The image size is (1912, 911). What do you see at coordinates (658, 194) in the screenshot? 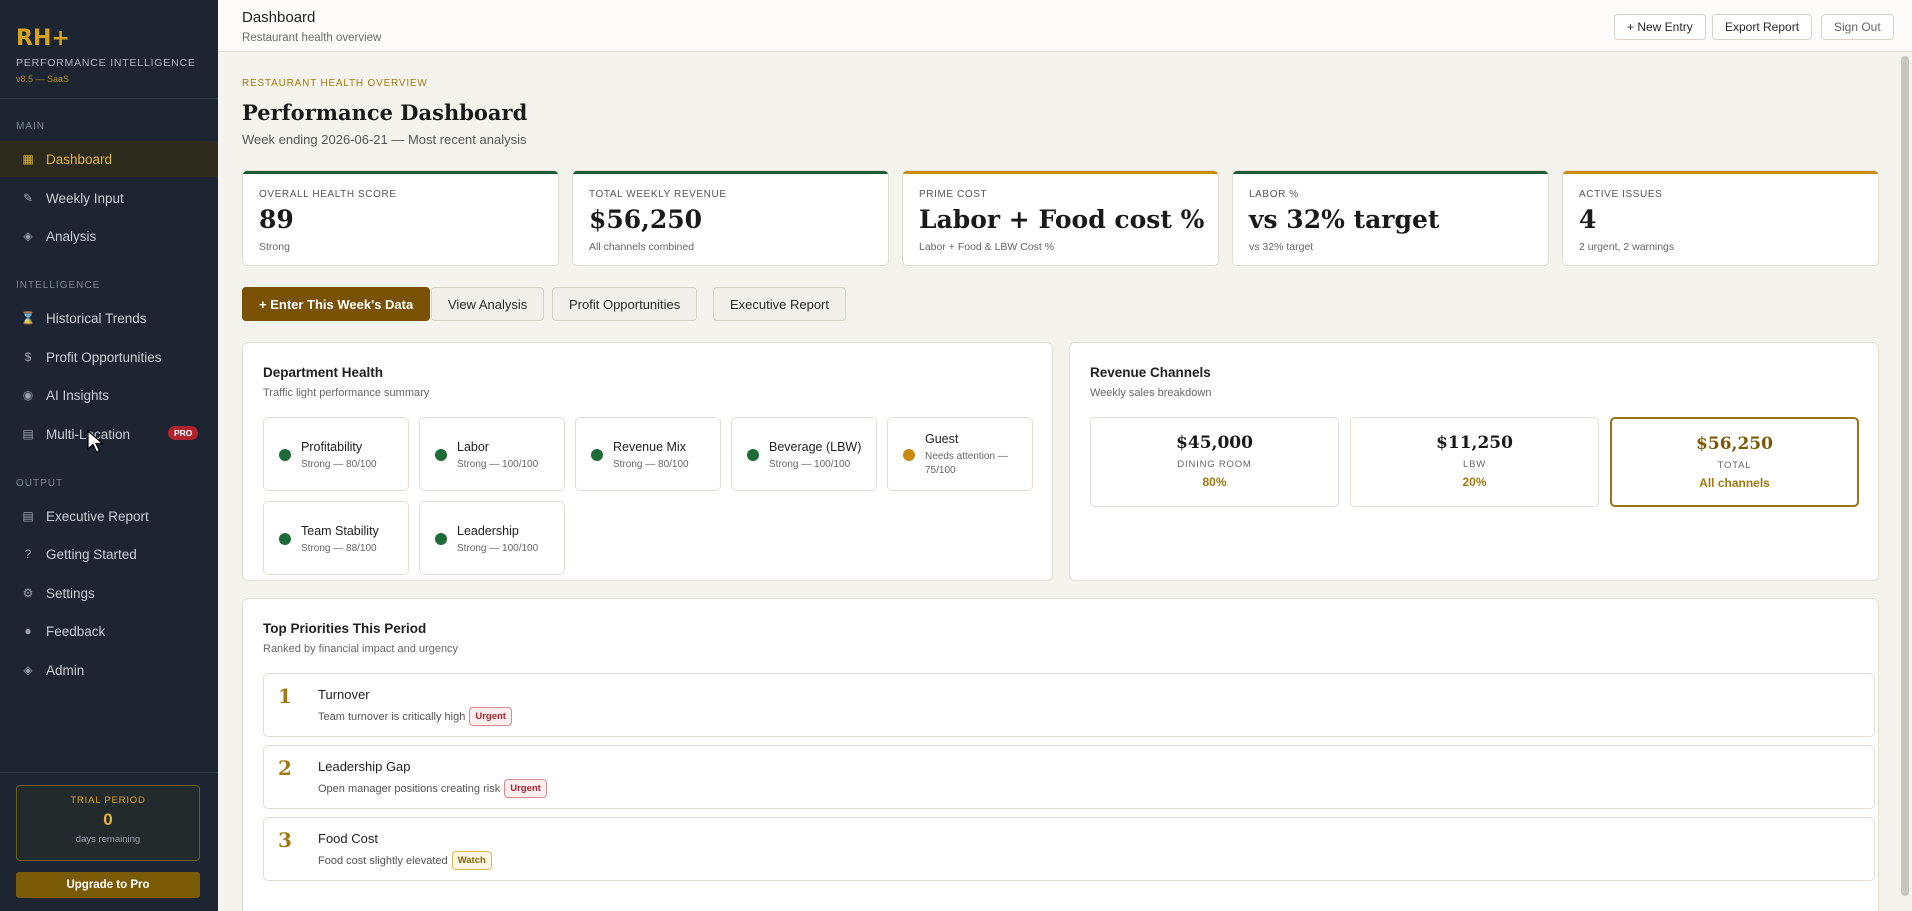
I see `kpi-label: TOTAL WEEKLY REVENUE` at bounding box center [658, 194].